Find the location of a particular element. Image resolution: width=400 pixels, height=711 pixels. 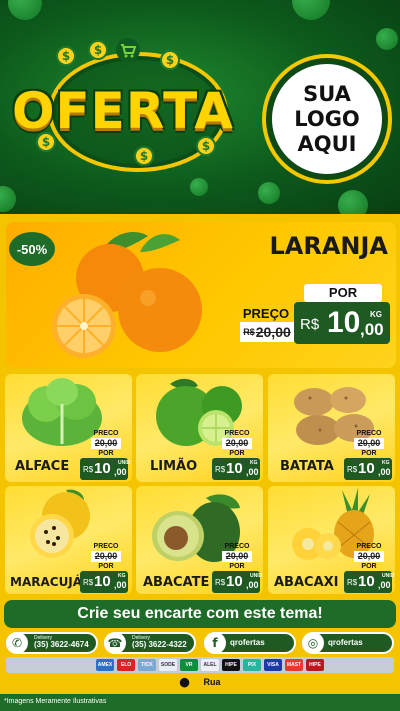

payment-method-logo: AMEX is located at coordinates (105, 665).